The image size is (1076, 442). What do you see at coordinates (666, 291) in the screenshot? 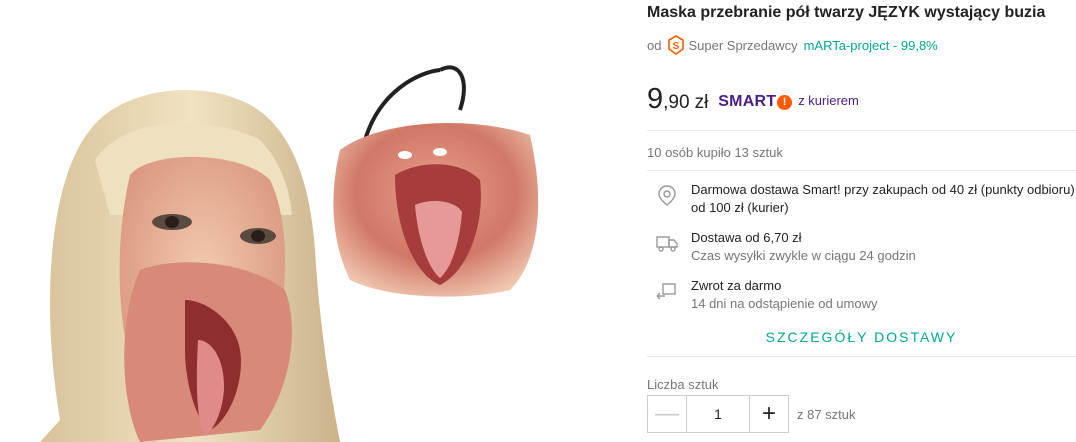
I see `return-icon` at bounding box center [666, 291].